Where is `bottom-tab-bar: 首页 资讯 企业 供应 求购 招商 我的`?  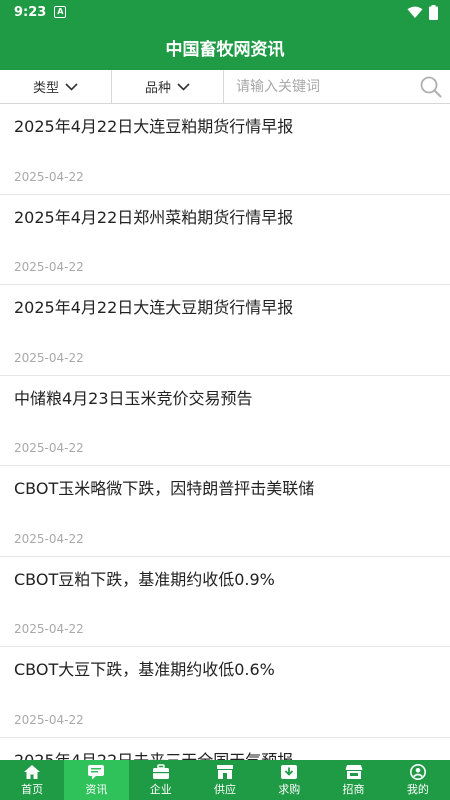
bottom-tab-bar: 首页 资讯 企业 供应 求购 招商 我的 is located at coordinates (225, 780).